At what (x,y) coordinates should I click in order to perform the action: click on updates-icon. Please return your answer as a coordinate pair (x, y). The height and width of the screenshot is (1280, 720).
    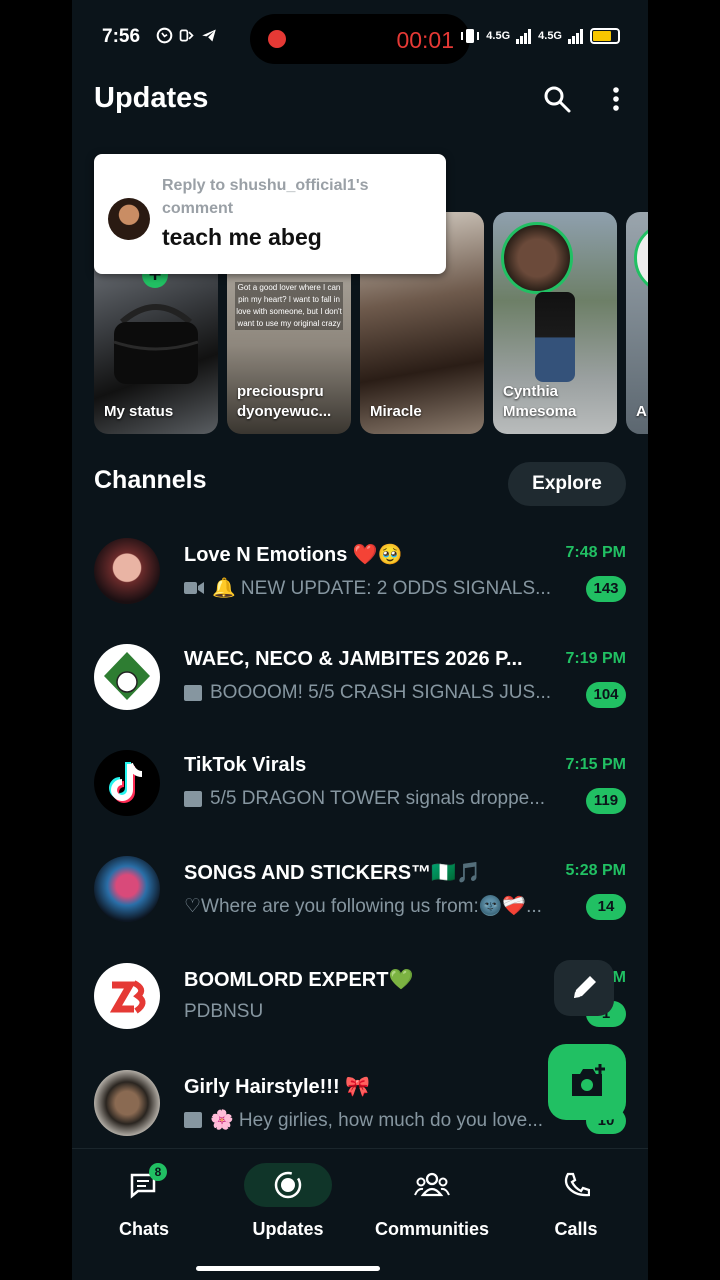
    Looking at the image, I should click on (288, 1185).